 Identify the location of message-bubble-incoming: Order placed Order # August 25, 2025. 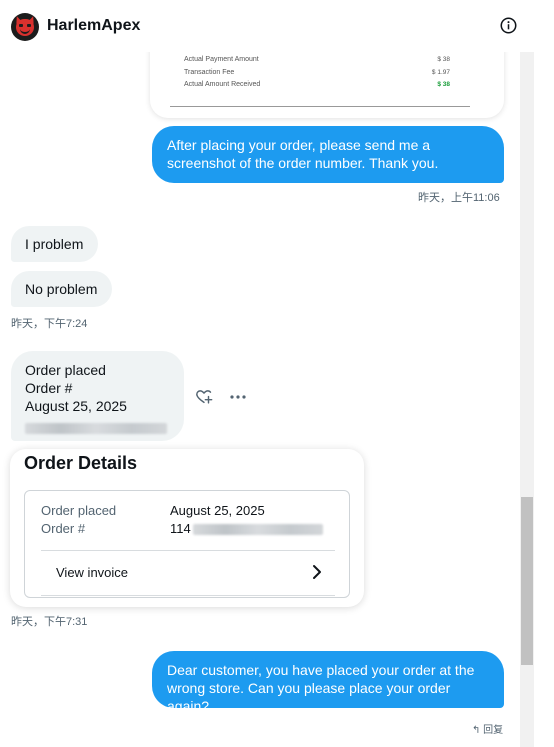
(97, 396).